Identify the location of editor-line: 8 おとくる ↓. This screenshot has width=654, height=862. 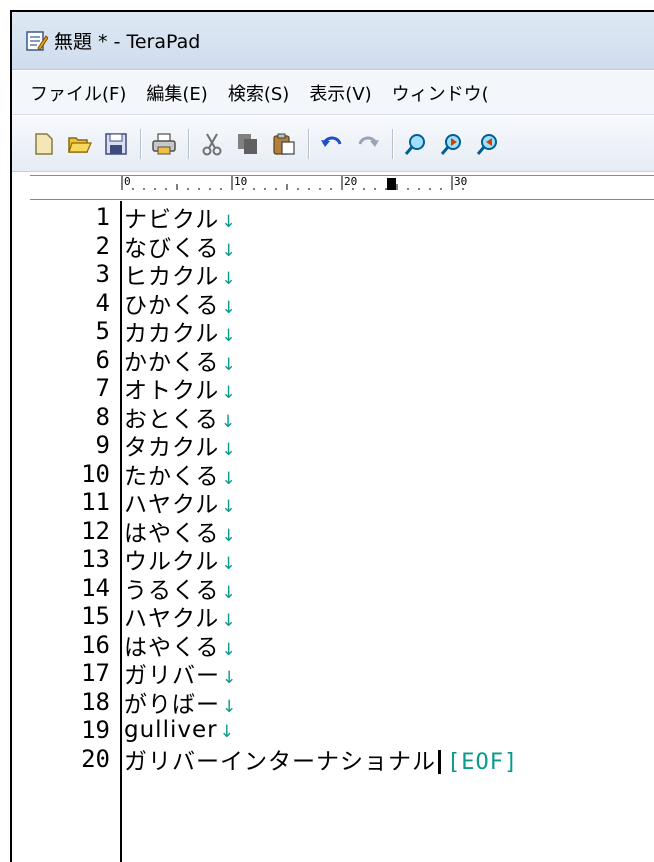
(124, 417).